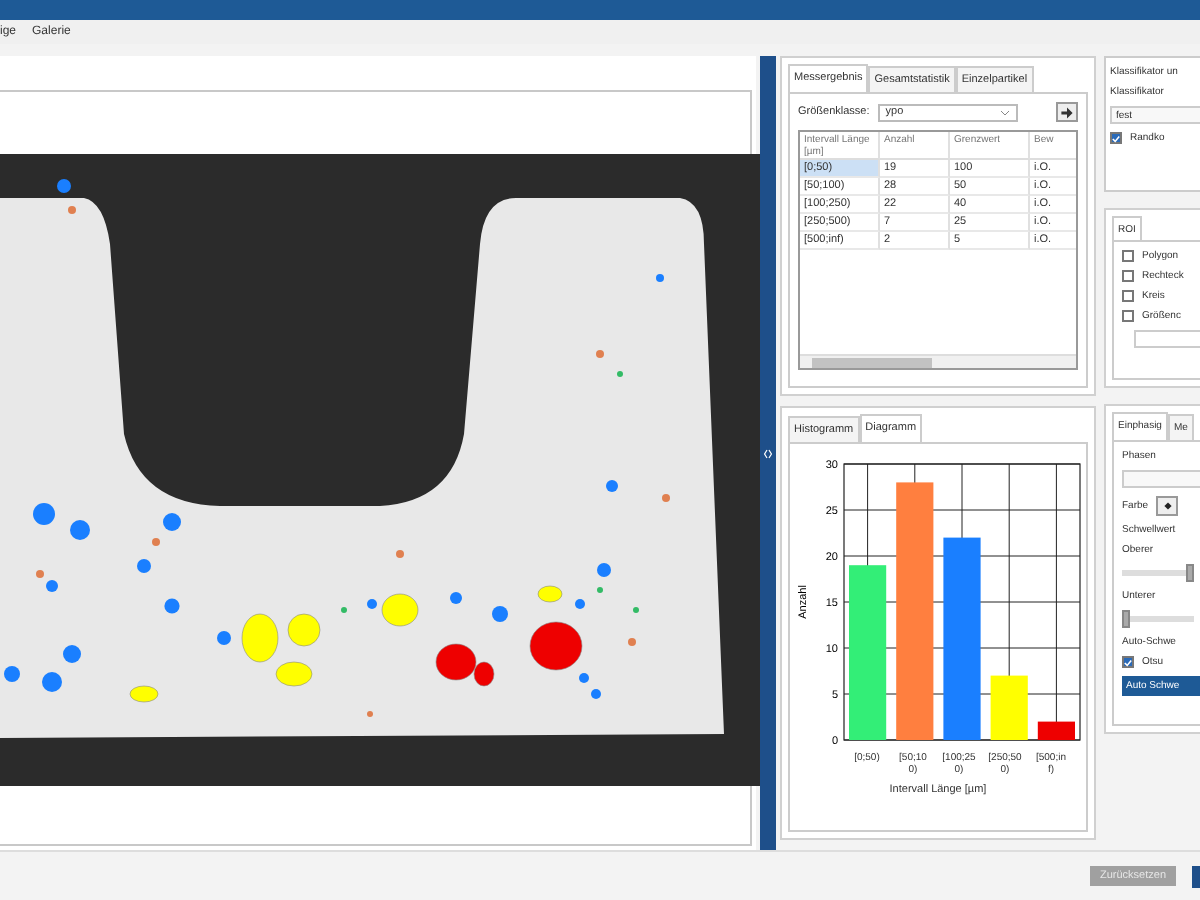 Image resolution: width=1200 pixels, height=900 pixels. What do you see at coordinates (1167, 506) in the screenshot?
I see `color-button` at bounding box center [1167, 506].